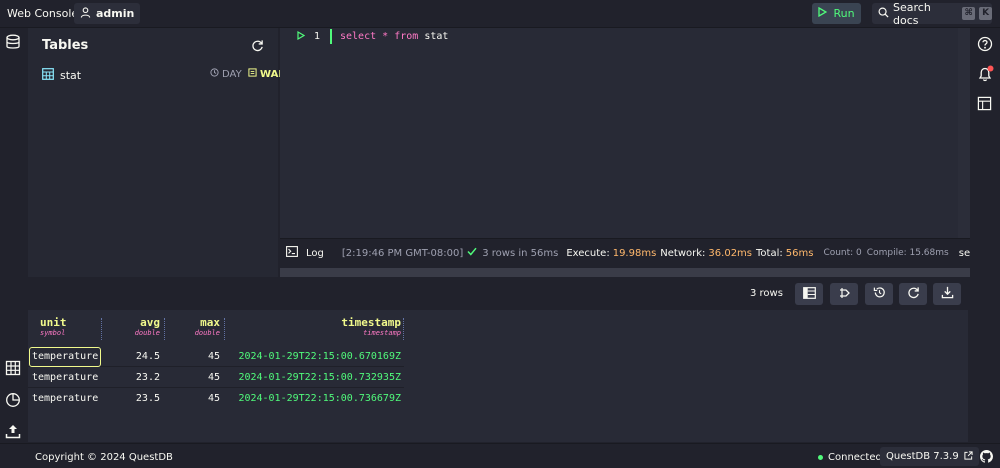 This screenshot has width=1000, height=468. What do you see at coordinates (317, 36) in the screenshot?
I see `line-number: 1` at bounding box center [317, 36].